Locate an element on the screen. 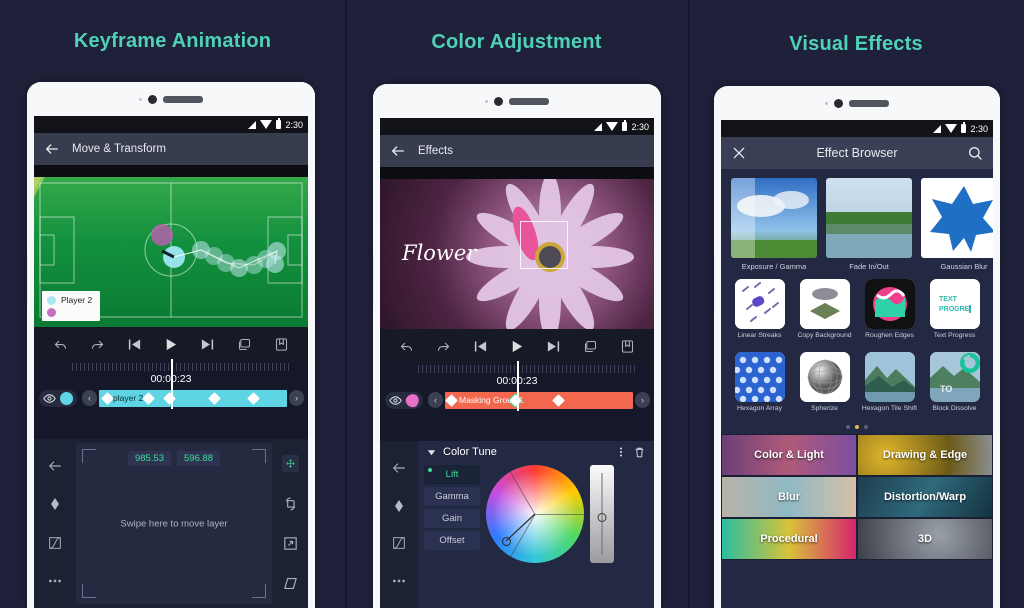  tab-gamma: Gamma is located at coordinates (452, 496).